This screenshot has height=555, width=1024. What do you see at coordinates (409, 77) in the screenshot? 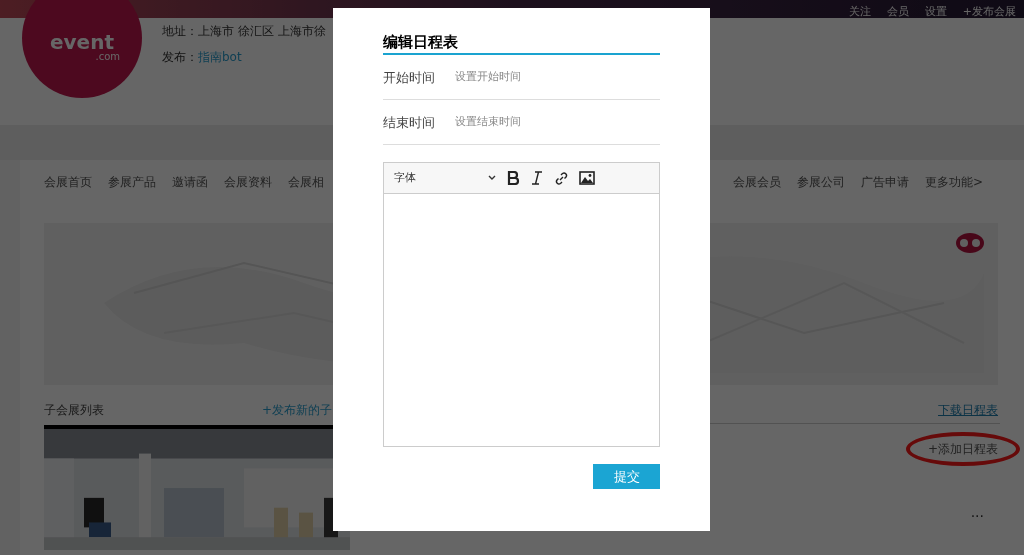
I see `field-label: 开始时间` at bounding box center [409, 77].